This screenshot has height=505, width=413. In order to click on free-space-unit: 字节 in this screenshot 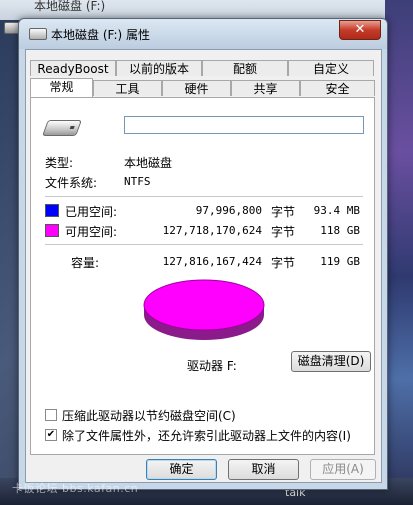, I will do `click(283, 232)`.